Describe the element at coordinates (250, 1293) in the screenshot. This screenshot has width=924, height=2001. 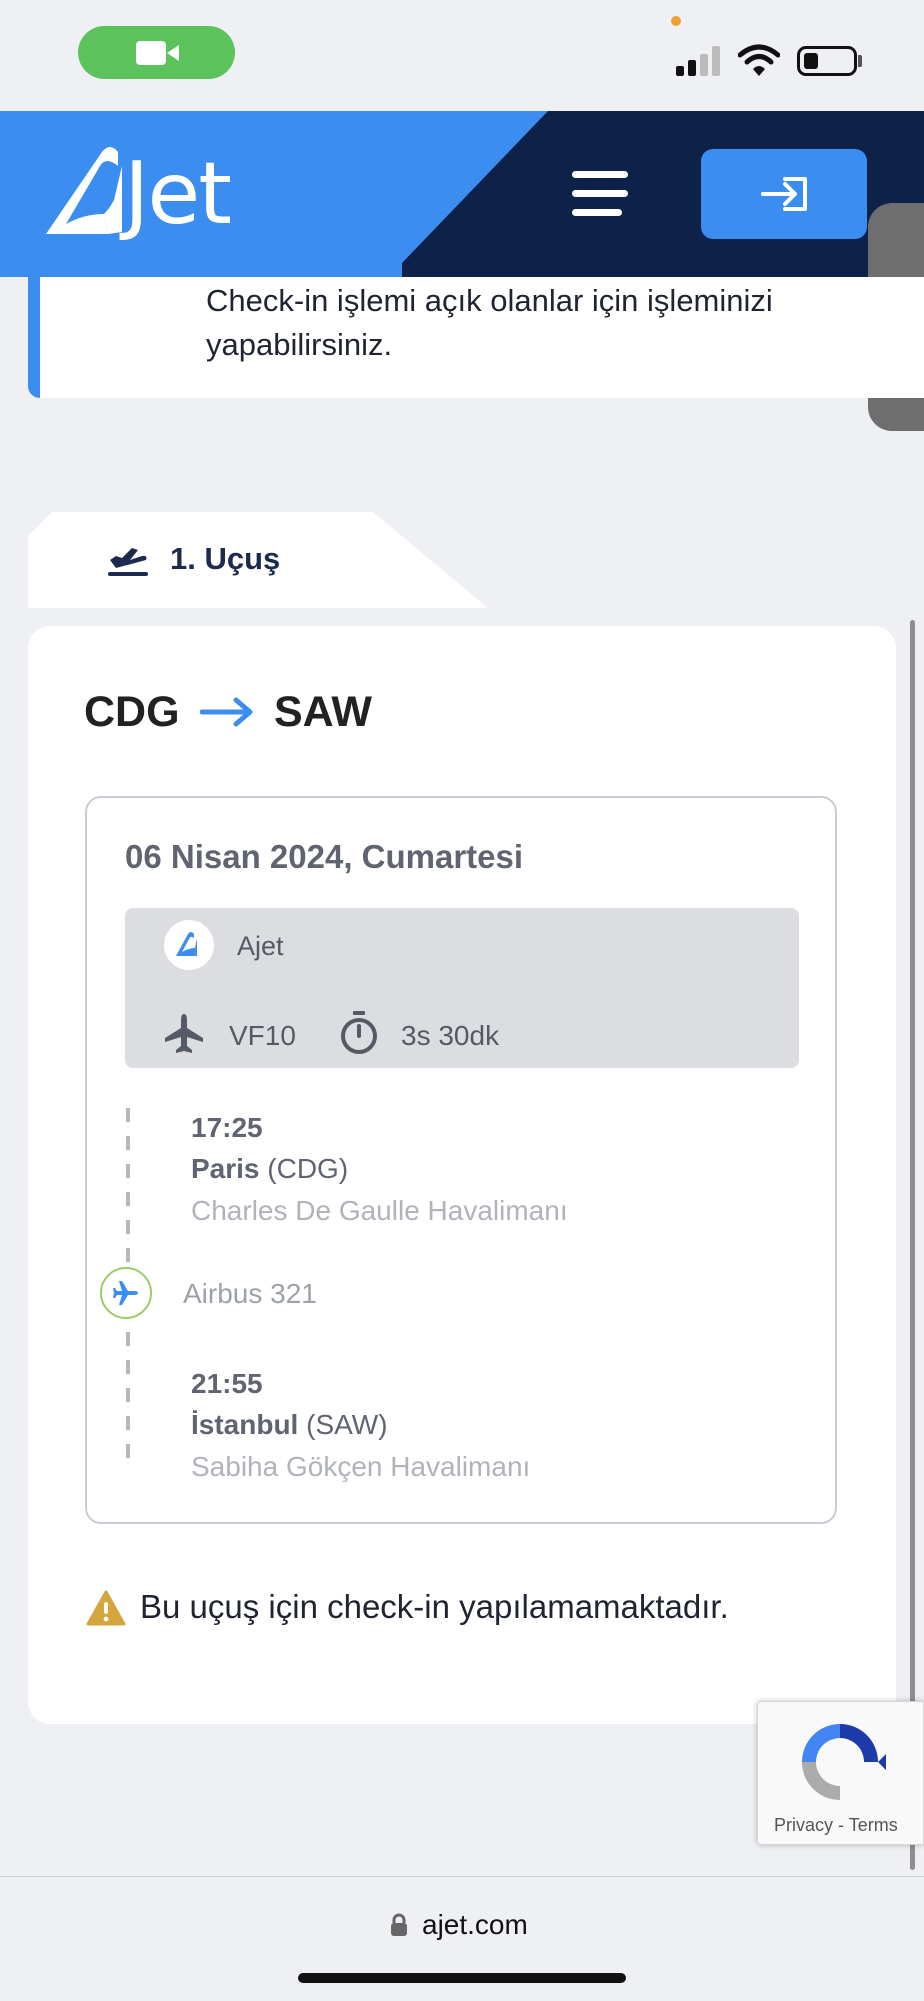
I see `aircraft-type: Airbus 321` at that location.